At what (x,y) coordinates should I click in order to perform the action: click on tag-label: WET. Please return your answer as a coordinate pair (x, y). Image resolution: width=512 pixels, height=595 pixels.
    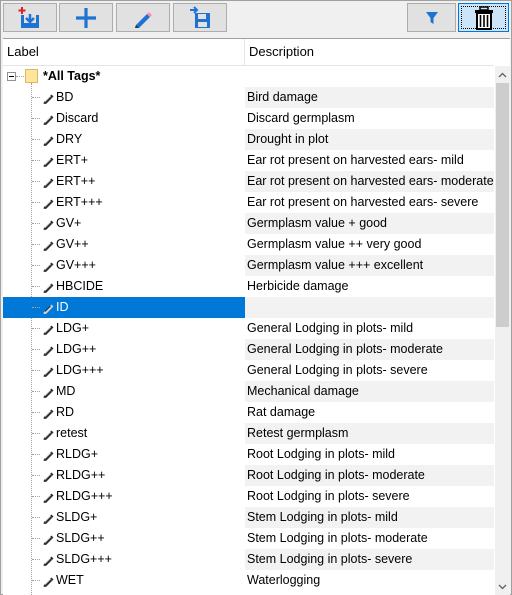
    Looking at the image, I should click on (70, 580).